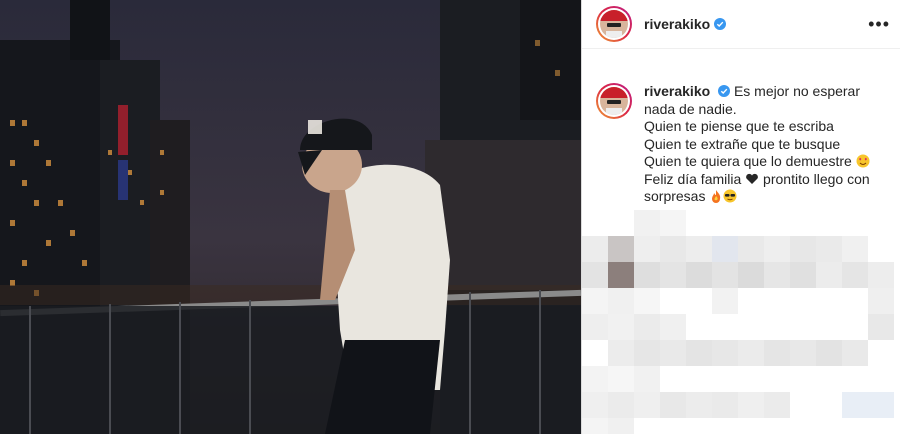 The height and width of the screenshot is (434, 900). I want to click on caption-line-text: prontito llego con, so click(816, 178).